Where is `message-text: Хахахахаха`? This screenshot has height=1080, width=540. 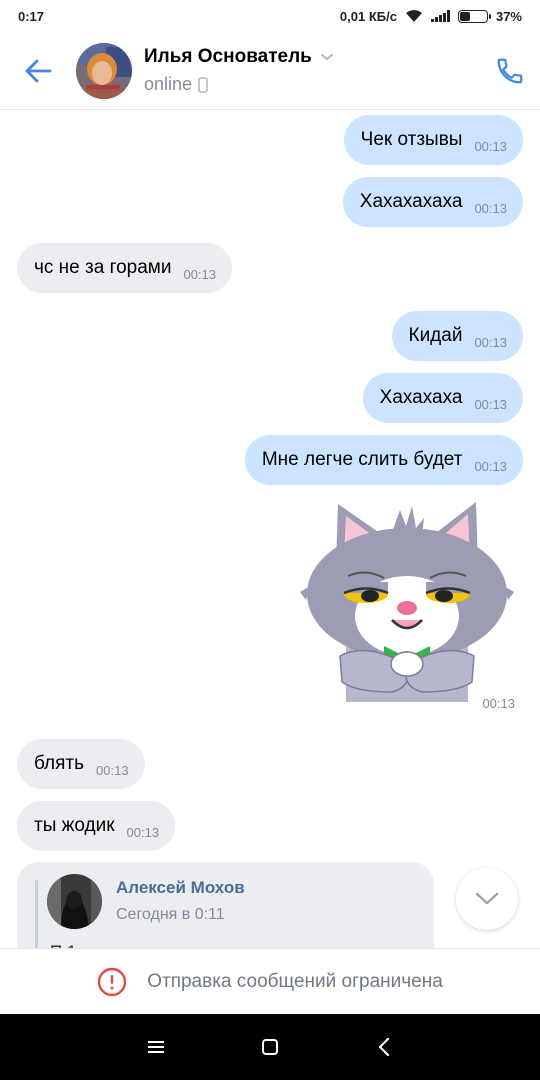
message-text: Хахахахаха is located at coordinates (411, 201).